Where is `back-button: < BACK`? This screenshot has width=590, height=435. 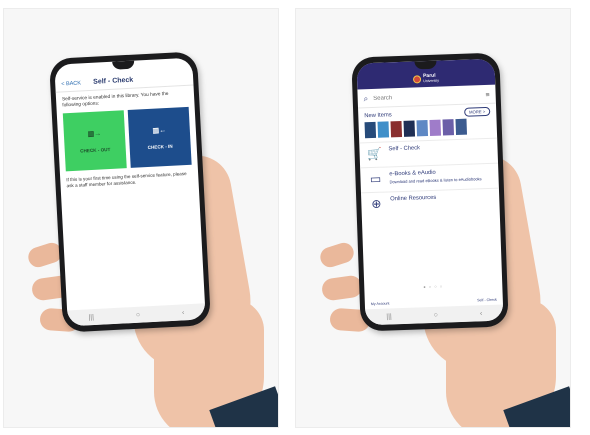 back-button: < BACK is located at coordinates (74, 83).